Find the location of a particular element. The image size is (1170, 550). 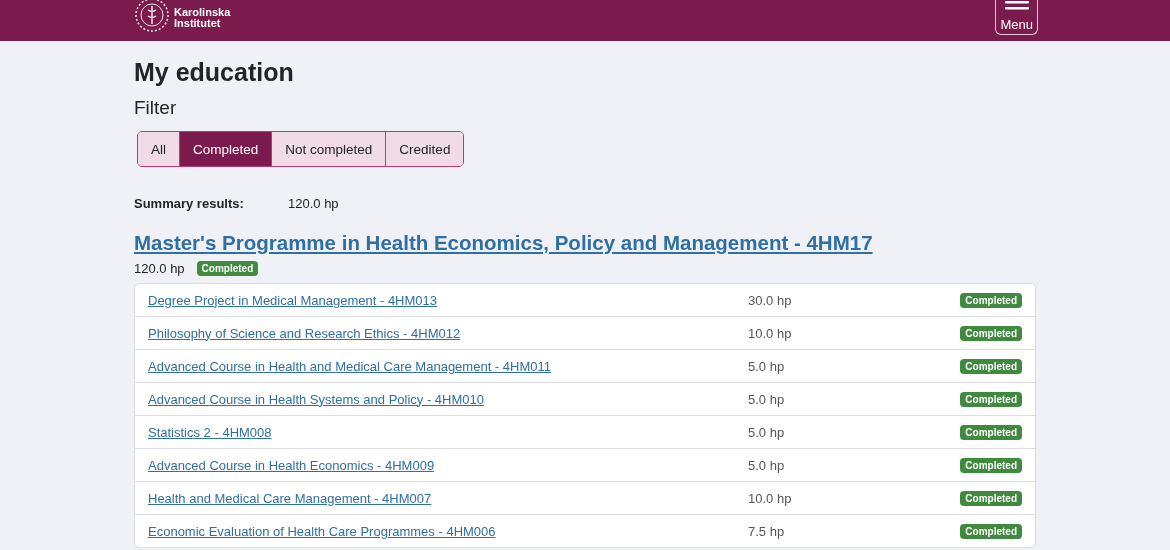

course-link: Degree Project in Medical Management - 4HM013 is located at coordinates (448, 300).